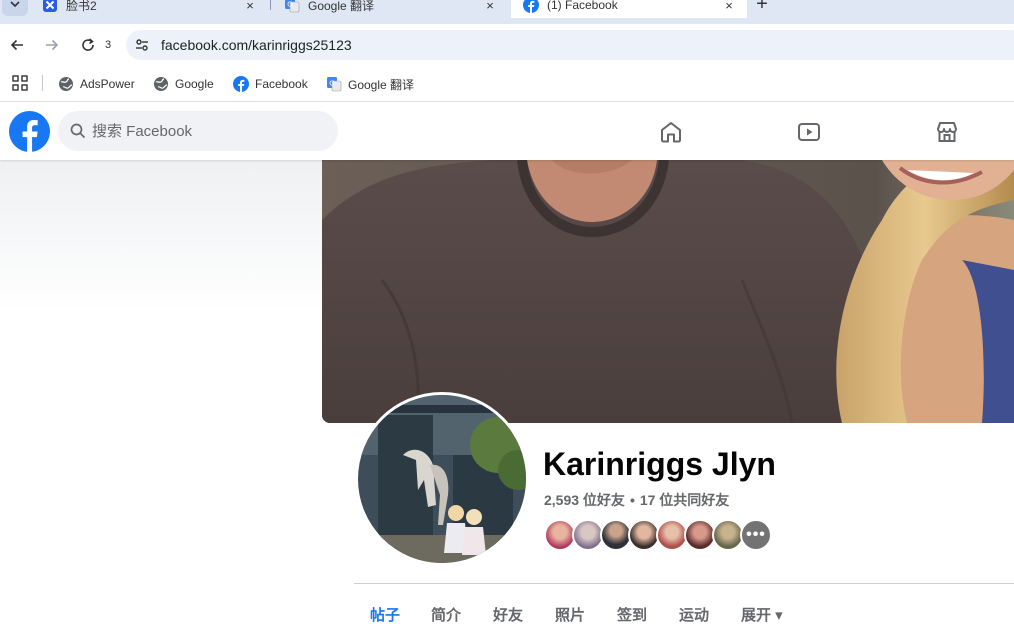 This screenshot has width=1014, height=630. Describe the element at coordinates (507, 131) in the screenshot. I see `facebook-top-bar` at that location.